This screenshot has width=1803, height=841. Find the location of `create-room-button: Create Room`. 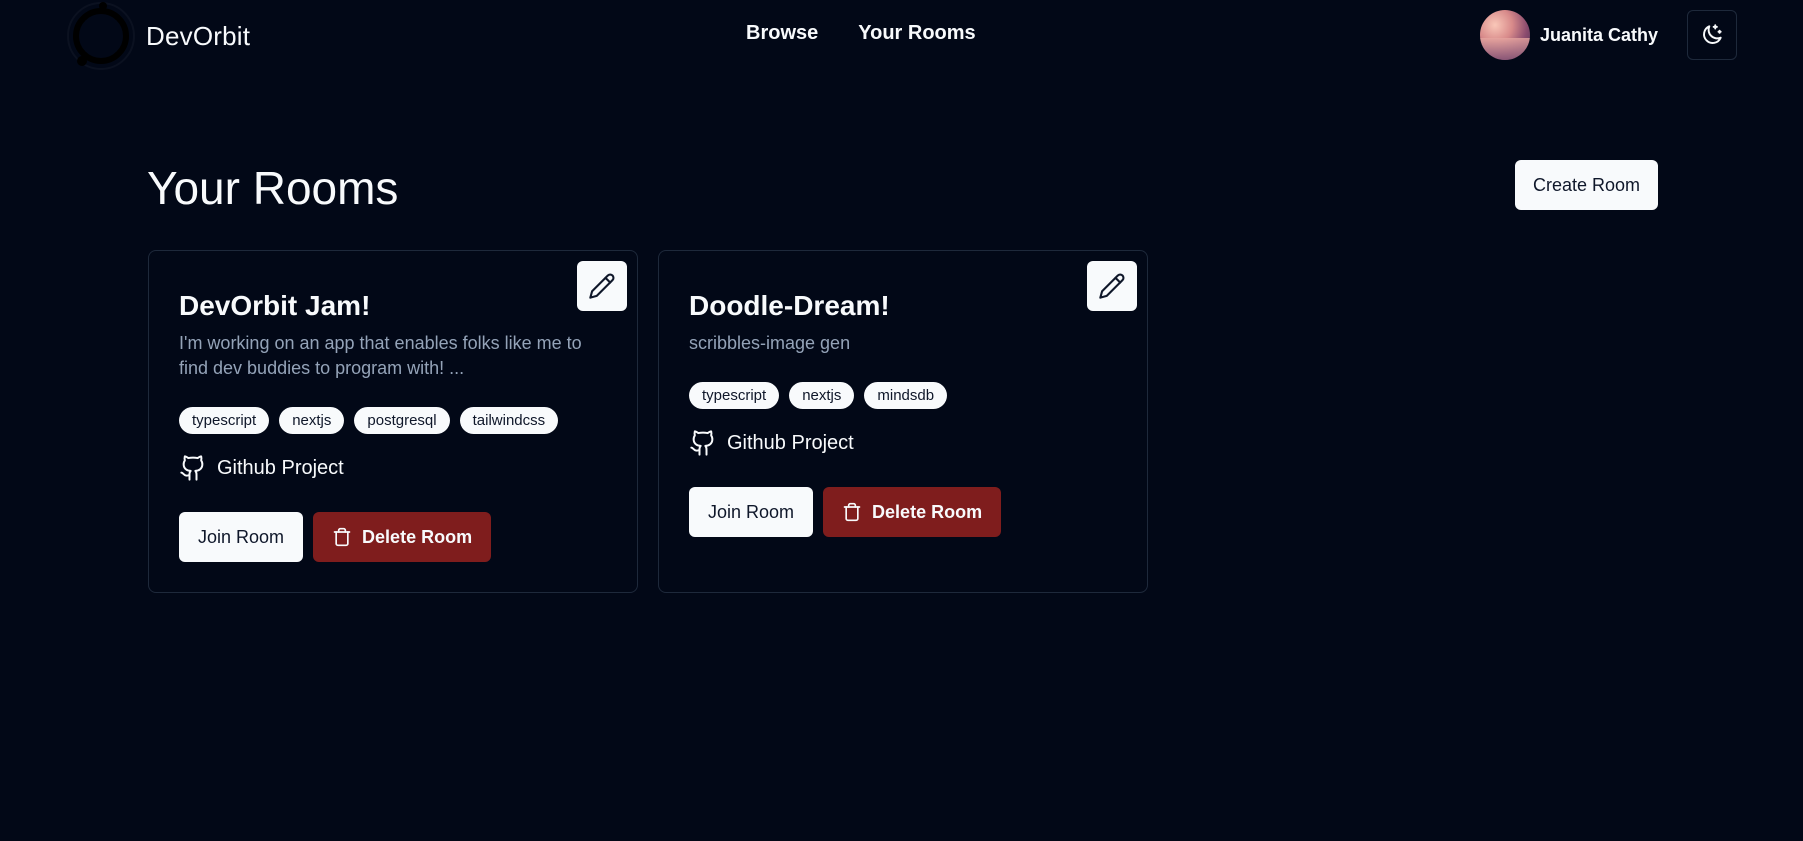

create-room-button: Create Room is located at coordinates (1586, 185).